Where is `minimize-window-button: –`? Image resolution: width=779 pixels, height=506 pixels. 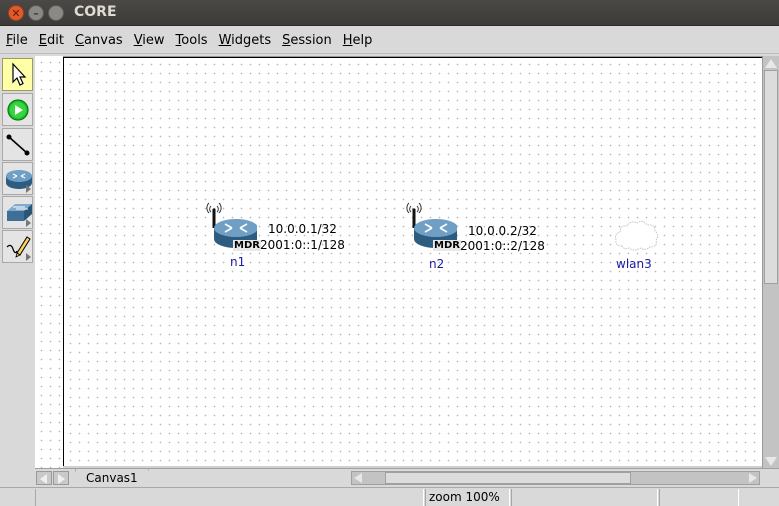
minimize-window-button: – is located at coordinates (36, 13).